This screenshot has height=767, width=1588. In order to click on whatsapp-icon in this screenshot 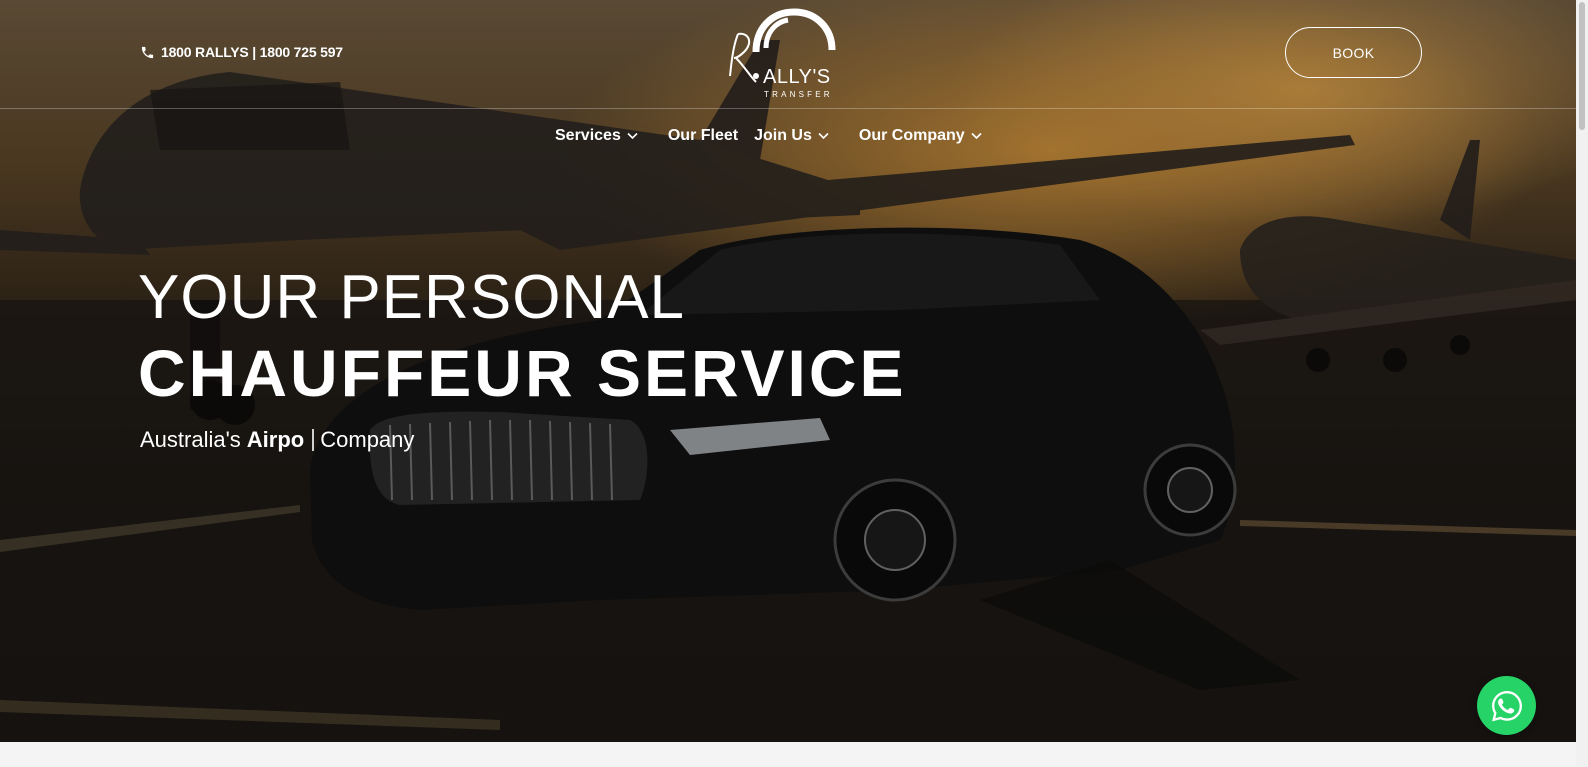, I will do `click(1506, 705)`.